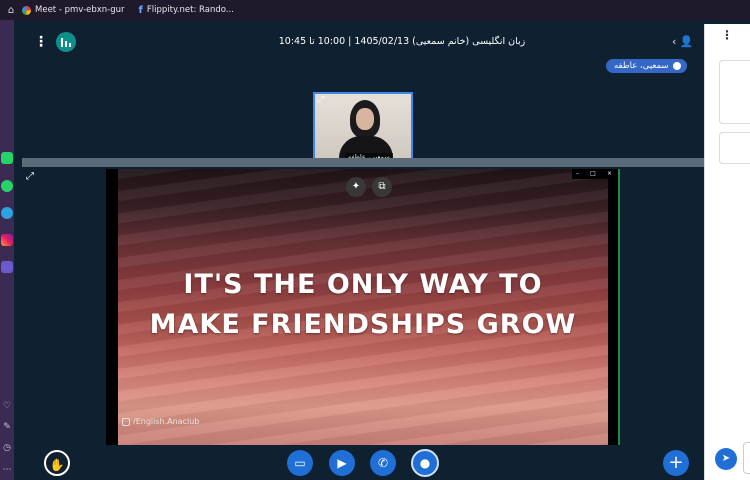 The height and width of the screenshot is (480, 750). I want to click on users-list-icon: ‹ 👤, so click(683, 41).